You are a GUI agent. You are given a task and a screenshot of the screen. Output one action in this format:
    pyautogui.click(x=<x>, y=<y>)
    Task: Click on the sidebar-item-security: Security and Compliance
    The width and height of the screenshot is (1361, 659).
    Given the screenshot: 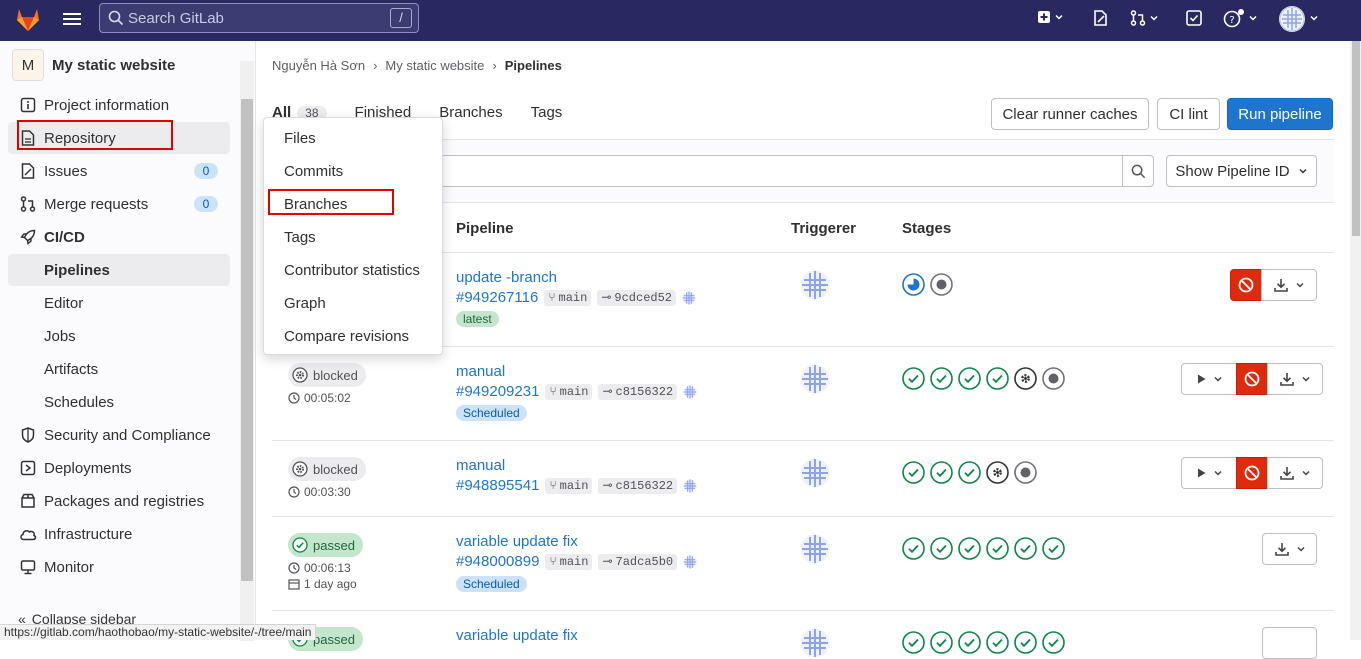 What is the action you would take?
    pyautogui.click(x=119, y=435)
    